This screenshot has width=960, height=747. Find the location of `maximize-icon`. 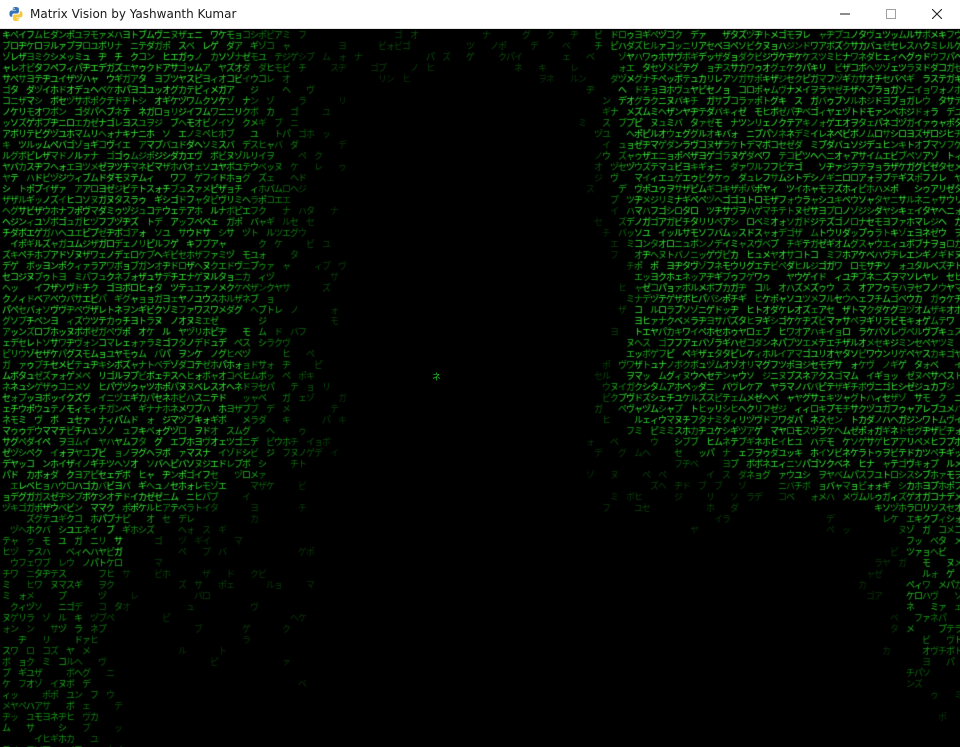

maximize-icon is located at coordinates (891, 14).